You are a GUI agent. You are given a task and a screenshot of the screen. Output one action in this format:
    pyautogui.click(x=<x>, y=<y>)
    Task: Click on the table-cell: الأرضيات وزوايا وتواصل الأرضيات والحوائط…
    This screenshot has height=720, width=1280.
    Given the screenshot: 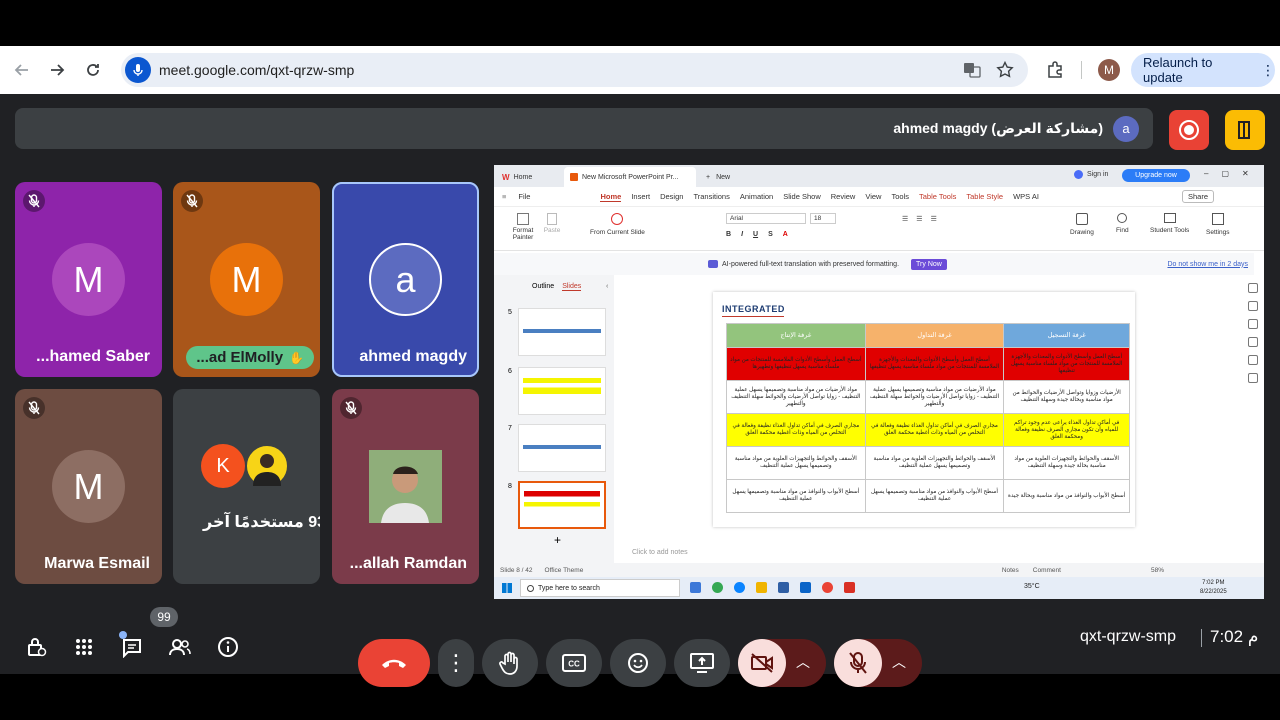 What is the action you would take?
    pyautogui.click(x=1066, y=397)
    